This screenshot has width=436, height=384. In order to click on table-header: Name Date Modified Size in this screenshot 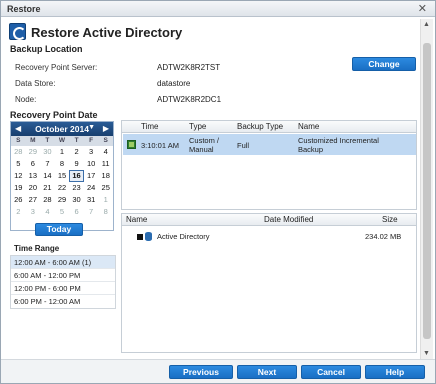, I will do `click(269, 220)`.